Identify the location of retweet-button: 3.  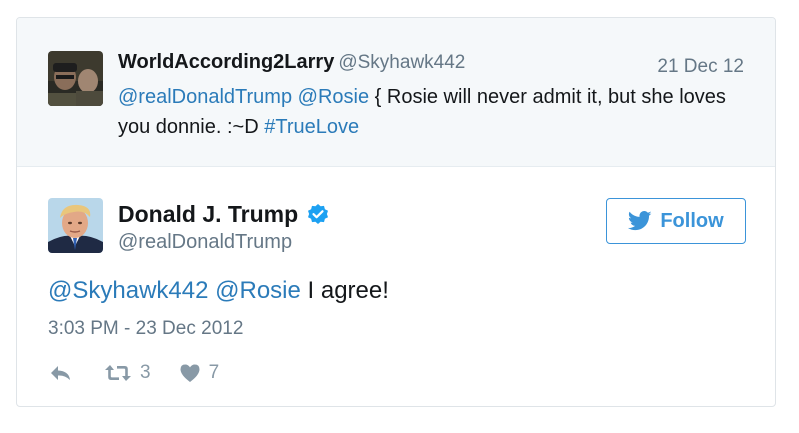
(127, 373).